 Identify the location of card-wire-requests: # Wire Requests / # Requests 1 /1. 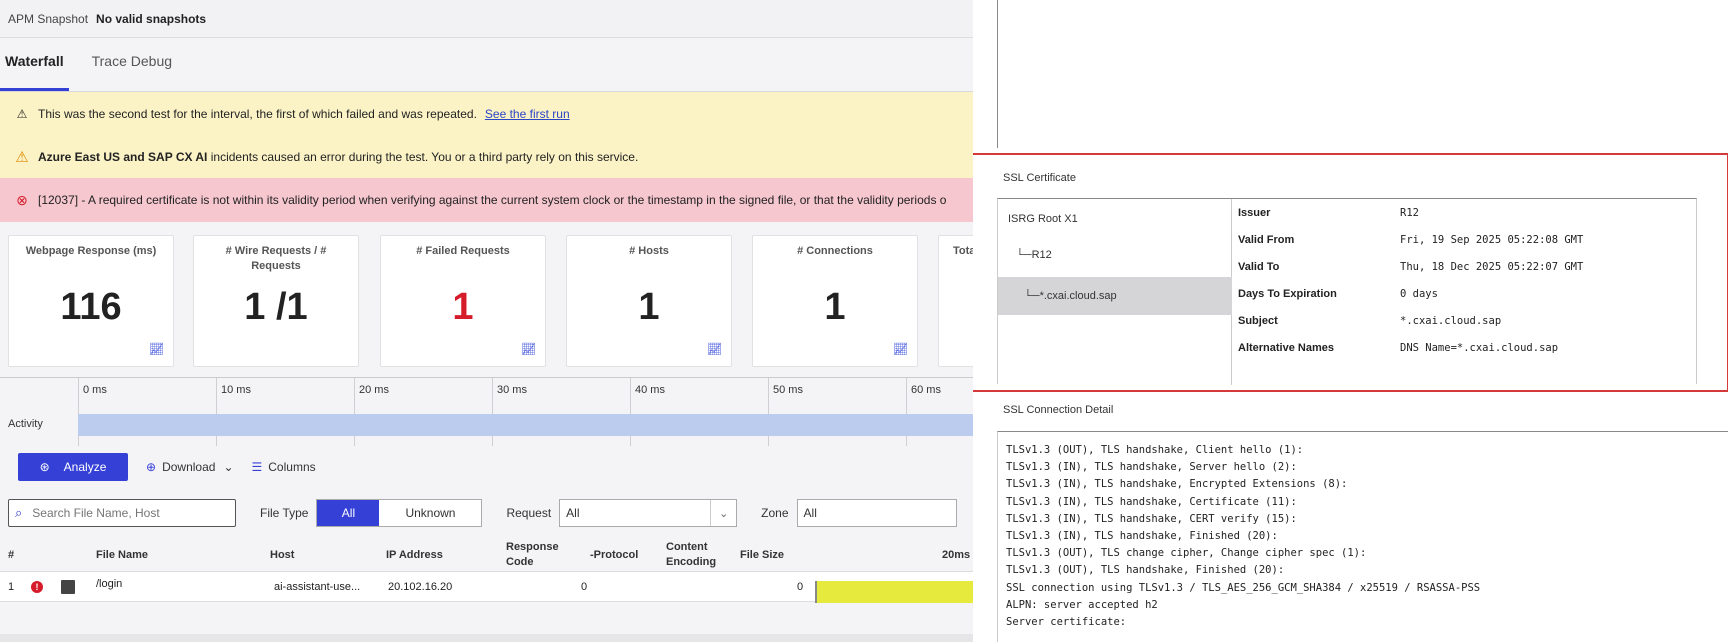
(276, 301).